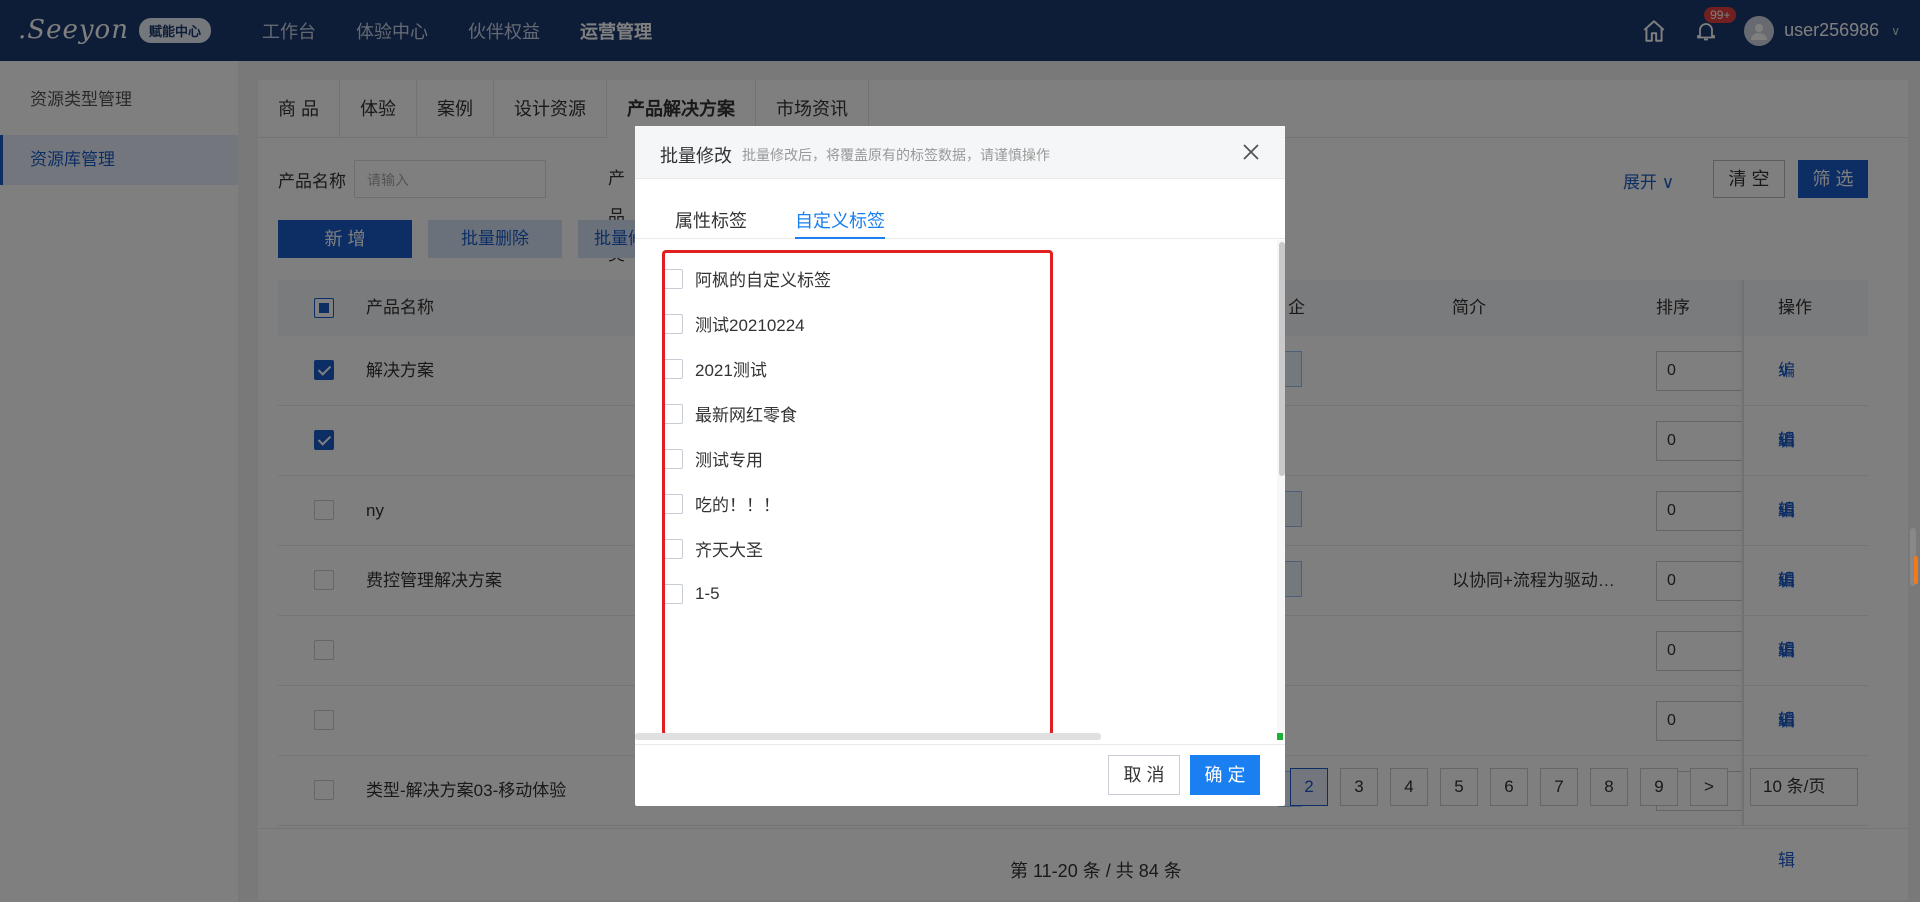 Image resolution: width=1920 pixels, height=902 pixels. I want to click on tab-custom-tags: 自定义标签, so click(840, 223).